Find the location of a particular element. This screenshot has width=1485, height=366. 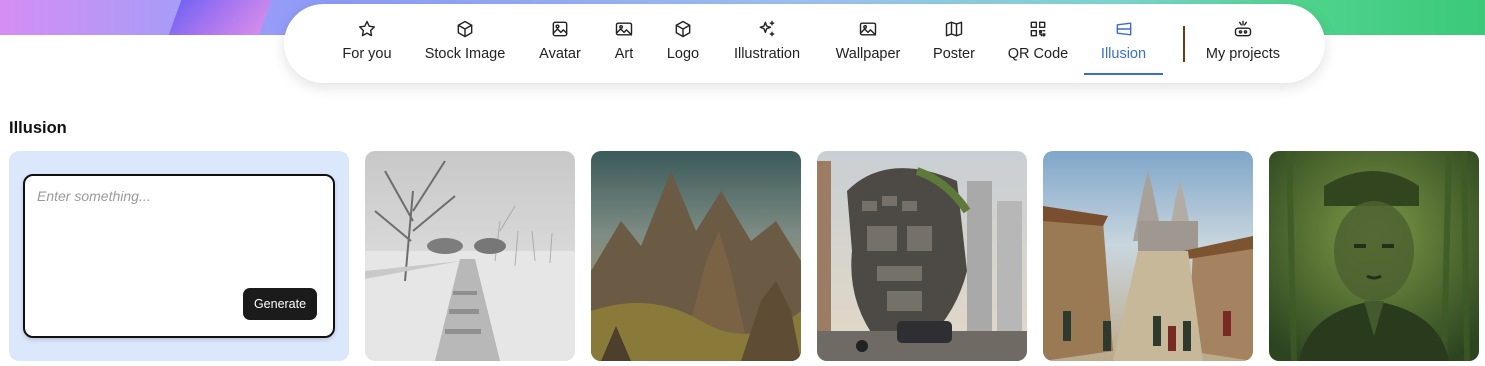

nav-label: Avatar is located at coordinates (560, 54).